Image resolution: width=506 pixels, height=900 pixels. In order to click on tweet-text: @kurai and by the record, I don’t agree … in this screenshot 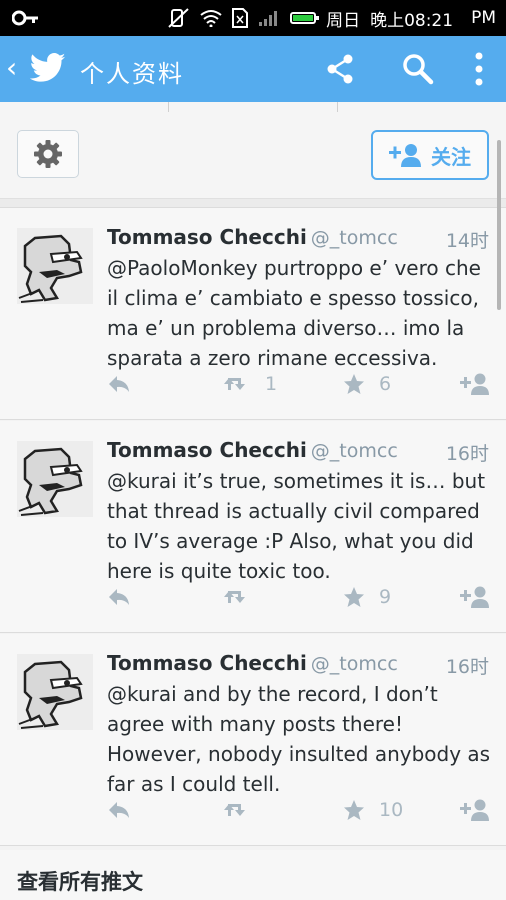, I will do `click(299, 739)`.